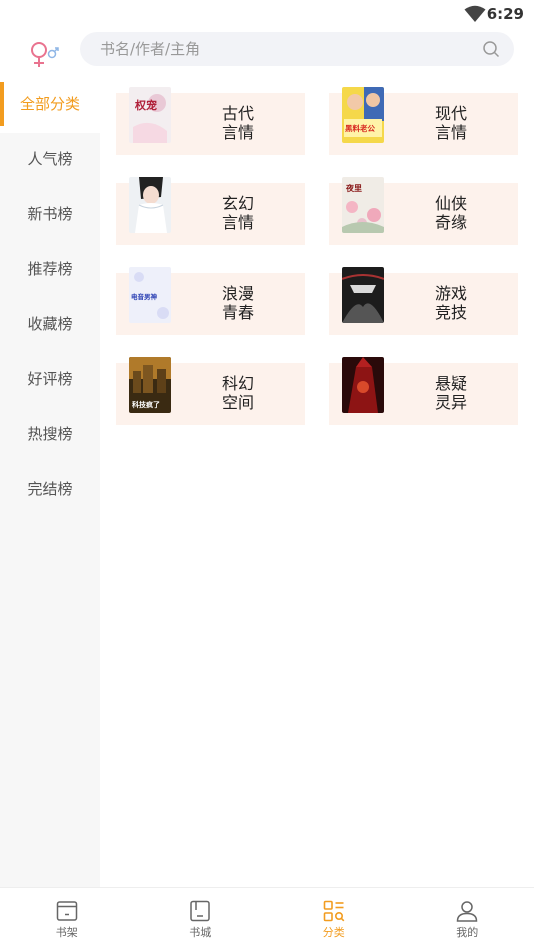  I want to click on nav-categories: 分类, so click(334, 918).